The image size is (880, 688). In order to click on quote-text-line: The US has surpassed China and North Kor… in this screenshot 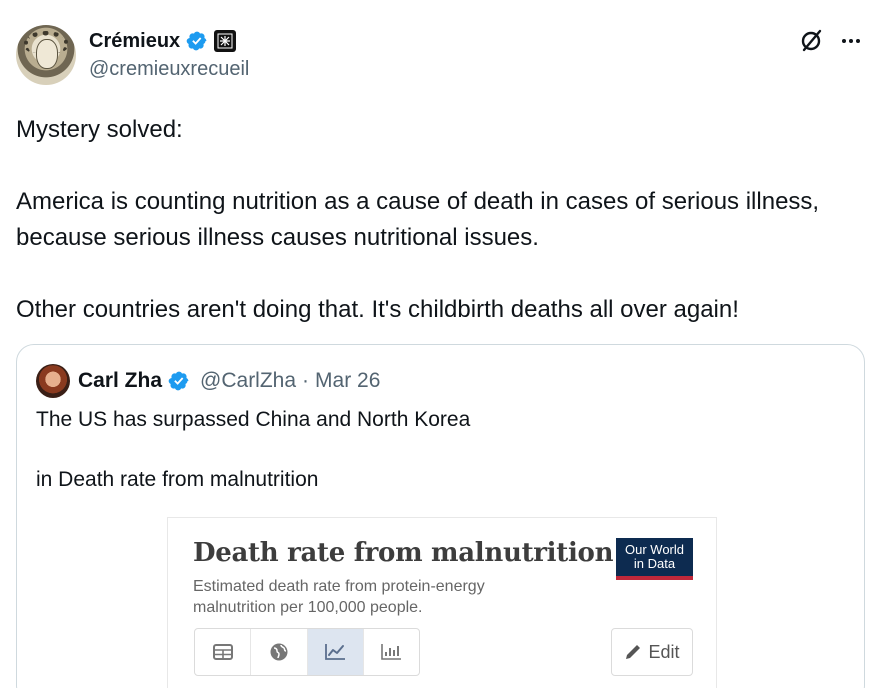, I will do `click(253, 419)`.